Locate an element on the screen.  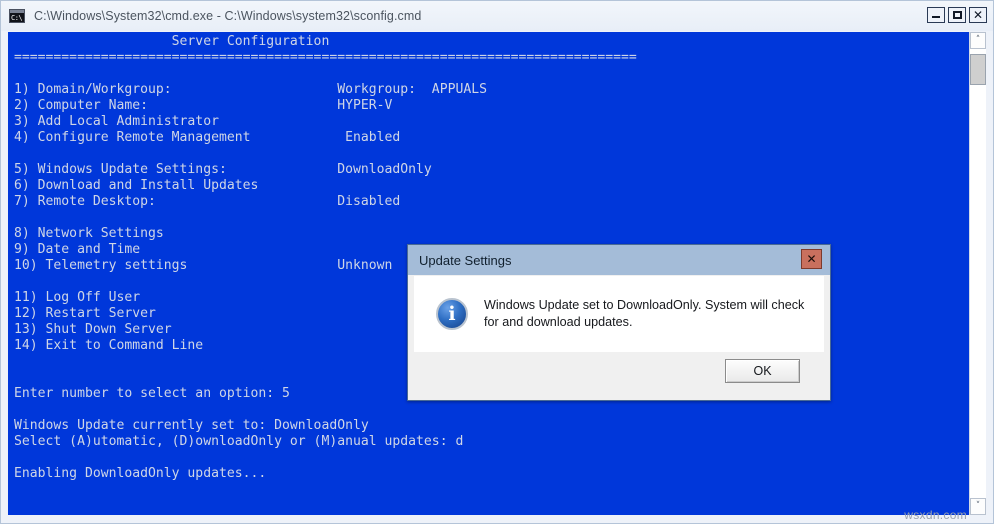
close-icon: ✕ is located at coordinates (978, 15).